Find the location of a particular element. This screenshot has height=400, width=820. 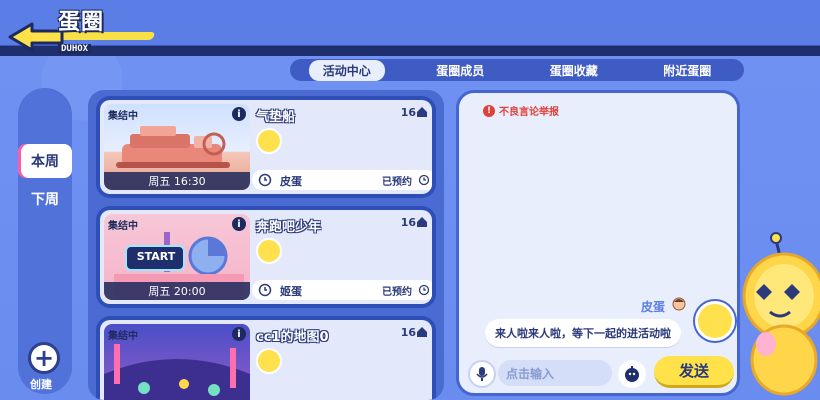

activity-host: 皮蛋 is located at coordinates (291, 181).